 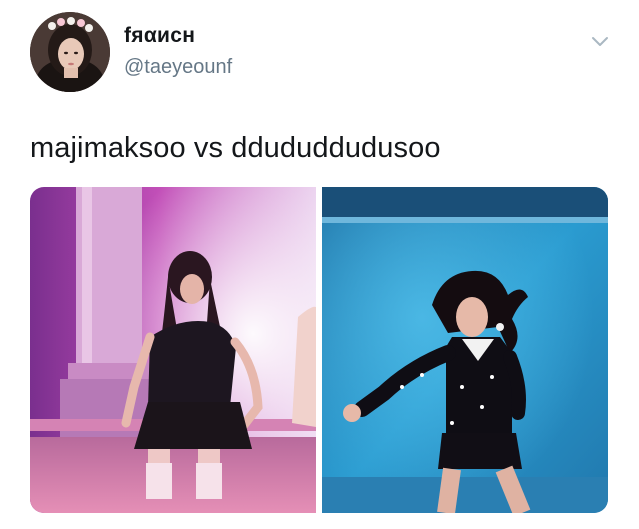 I want to click on user-handle: @taeyeounf, so click(x=178, y=67).